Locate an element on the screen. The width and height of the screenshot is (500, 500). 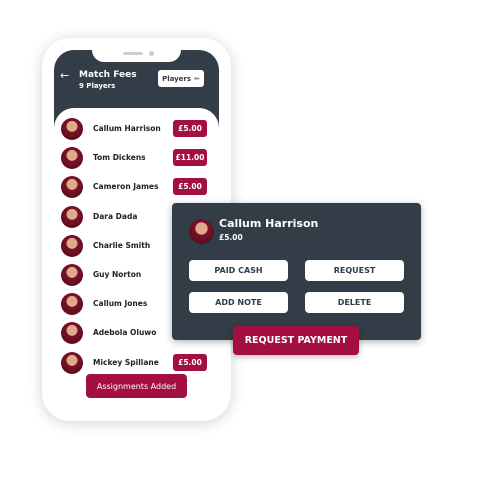
page-title: Match Fees is located at coordinates (108, 75).